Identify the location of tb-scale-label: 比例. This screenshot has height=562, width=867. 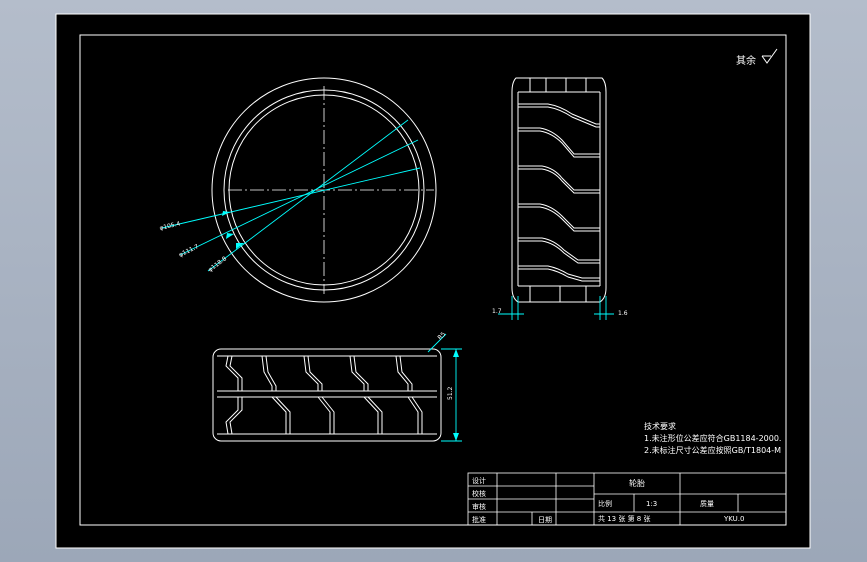
(605, 503).